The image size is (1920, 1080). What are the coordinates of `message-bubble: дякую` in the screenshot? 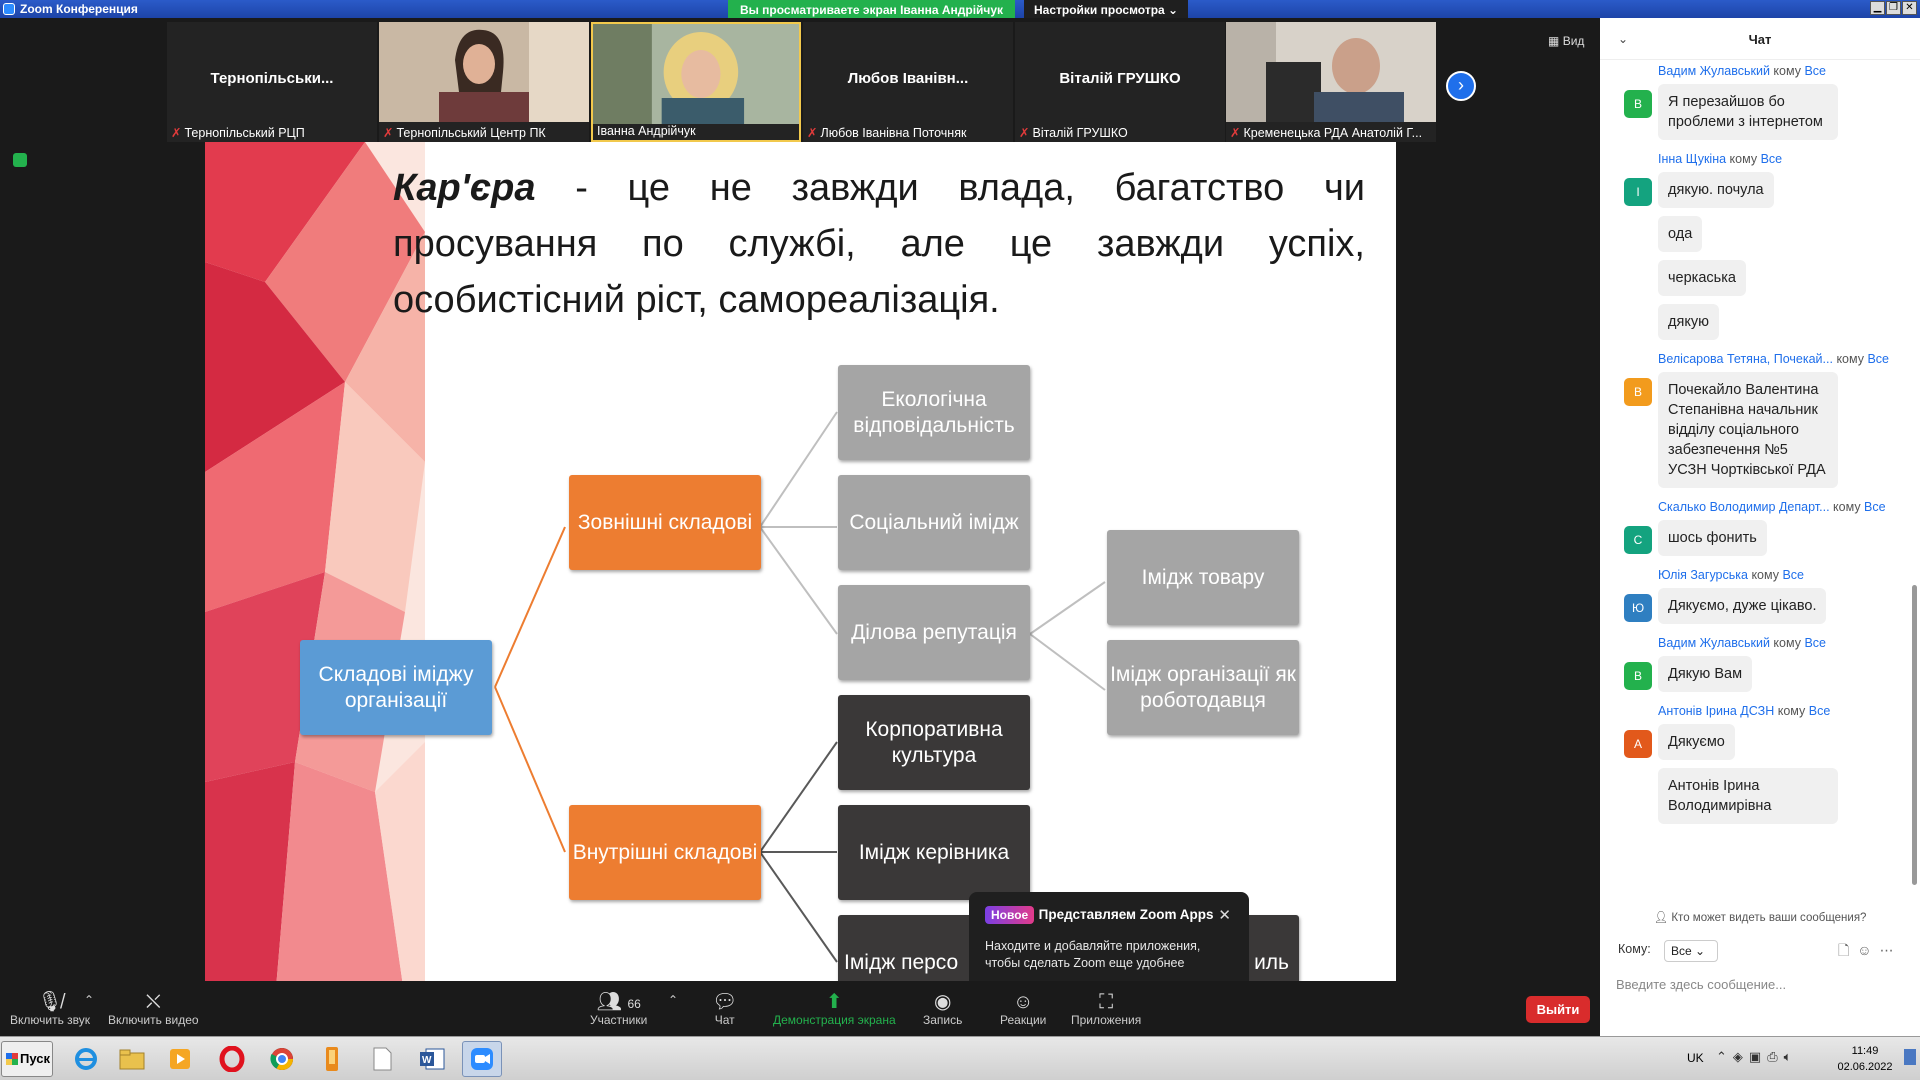 It's located at (1688, 322).